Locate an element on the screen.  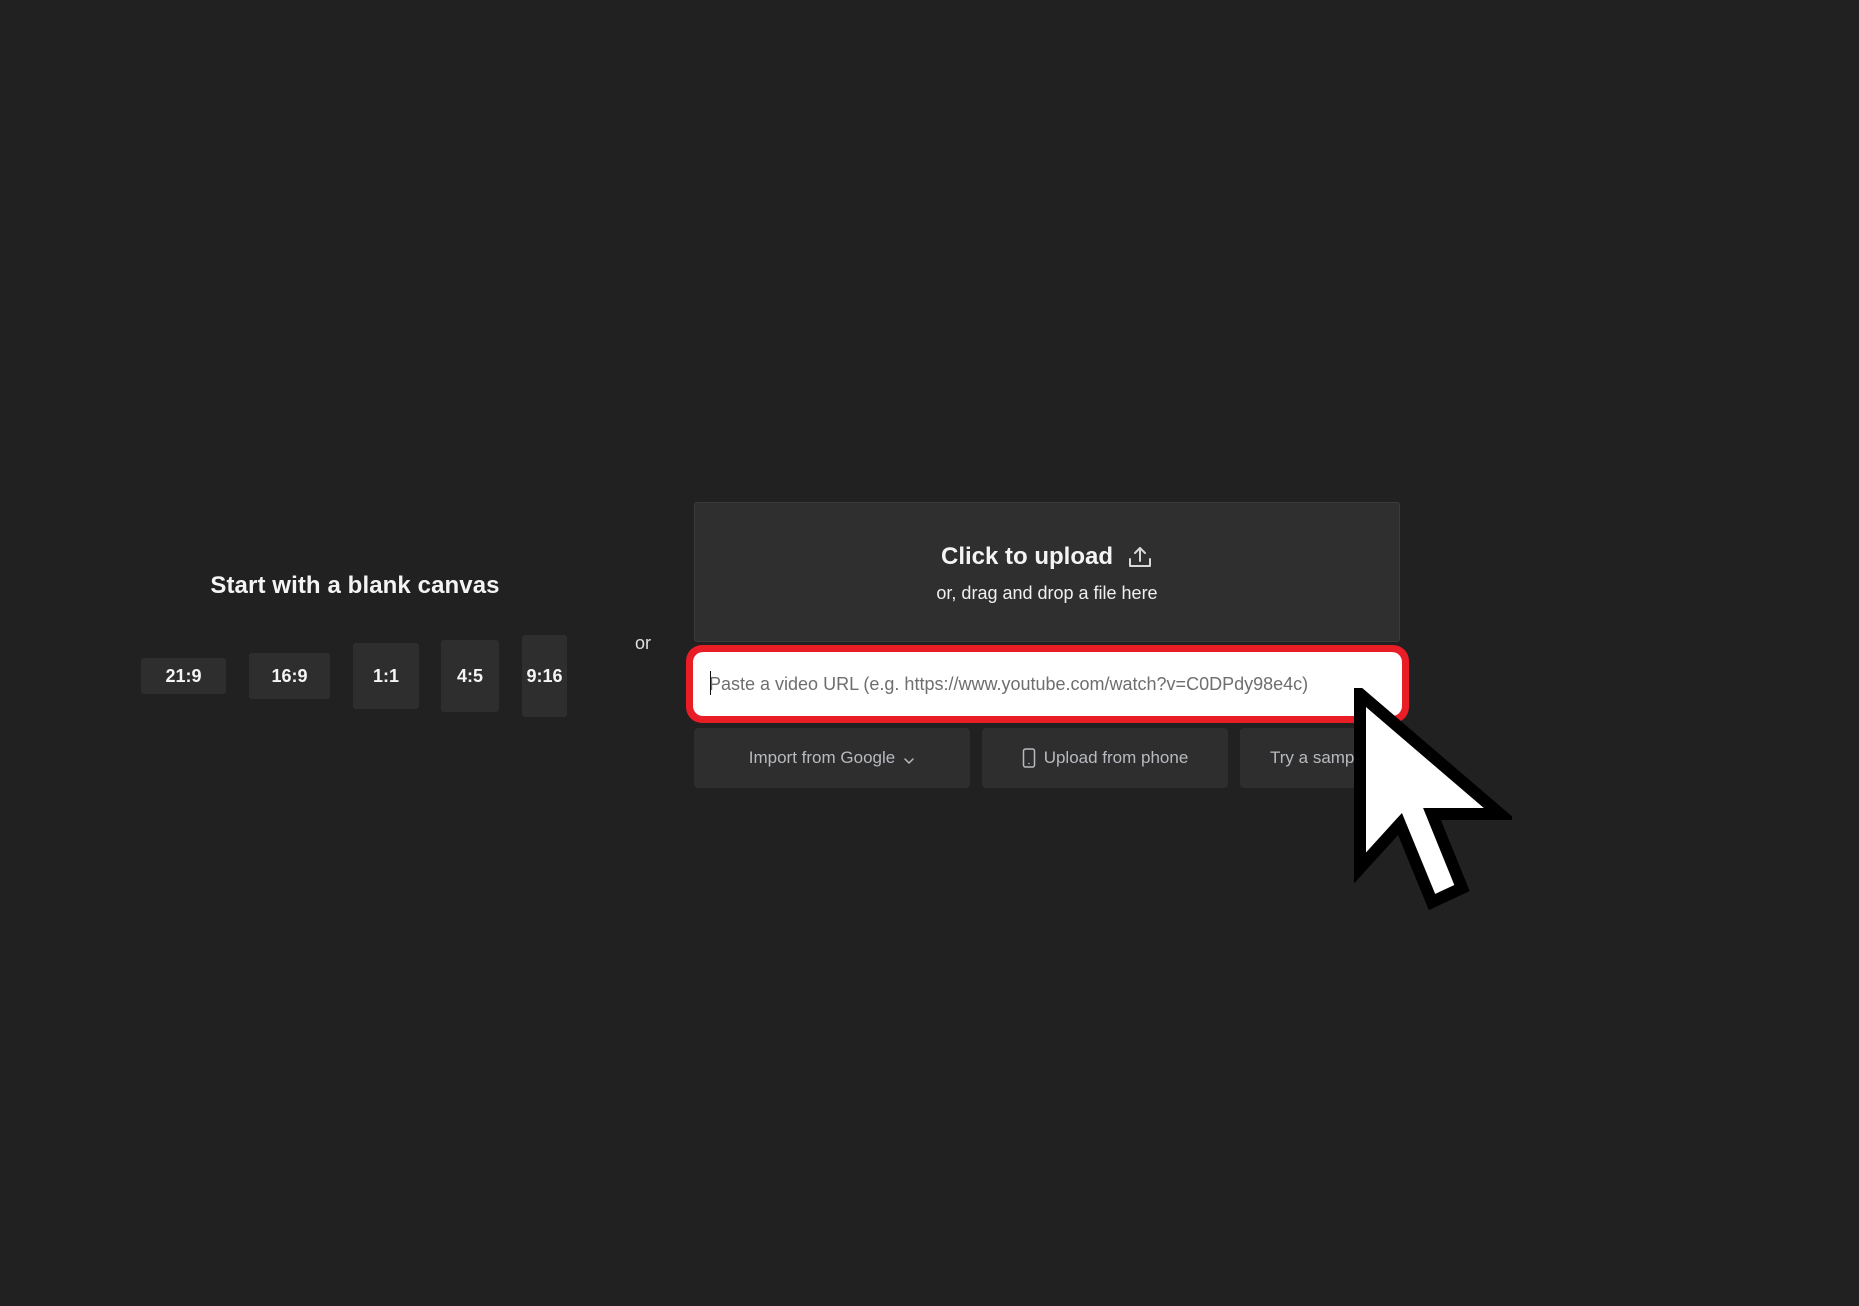
phone-icon is located at coordinates (1029, 758).